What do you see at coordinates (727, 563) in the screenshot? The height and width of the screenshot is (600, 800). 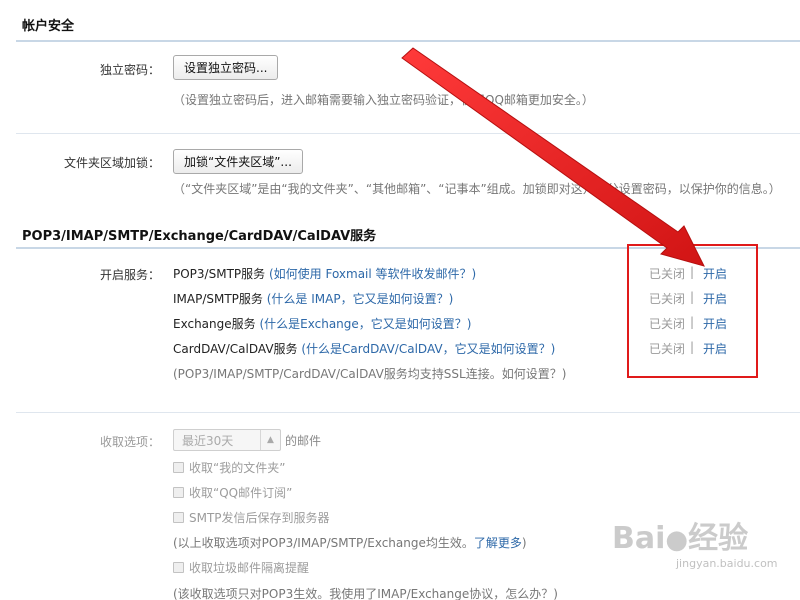 I see `watermark-url: jingyan.baidu.com` at bounding box center [727, 563].